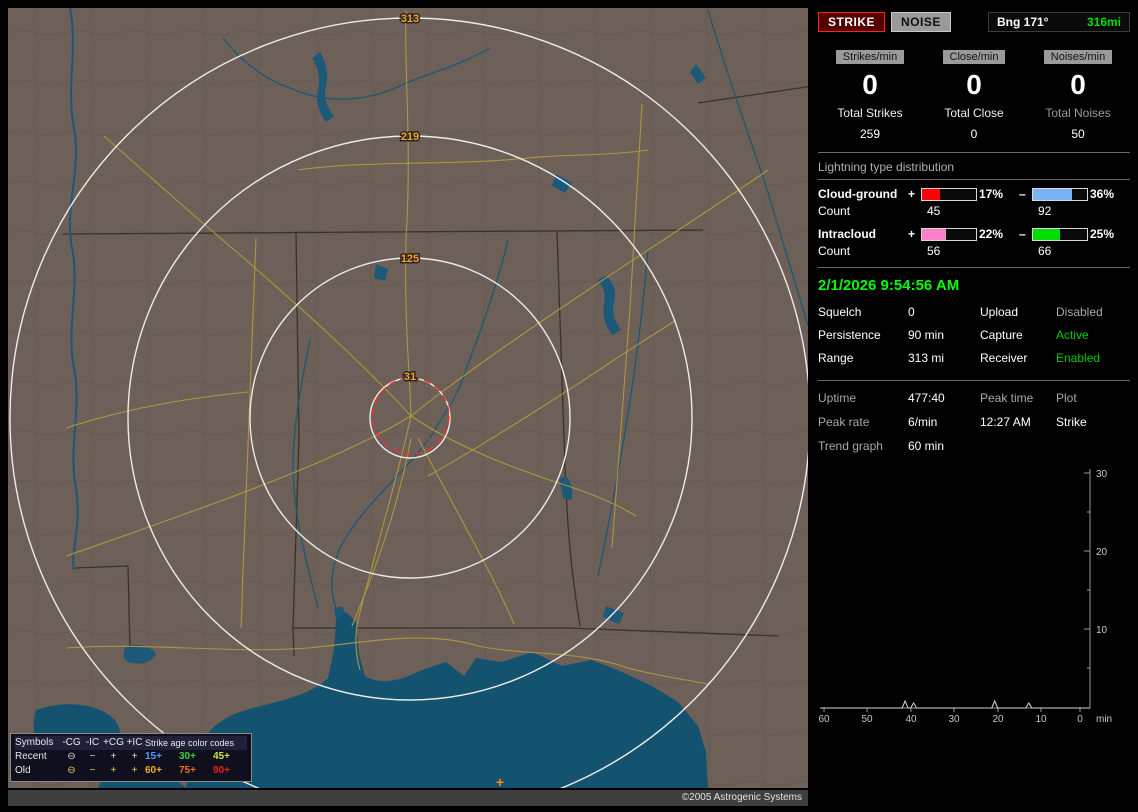  What do you see at coordinates (410, 377) in the screenshot?
I see `range-ring-label: 31` at bounding box center [410, 377].